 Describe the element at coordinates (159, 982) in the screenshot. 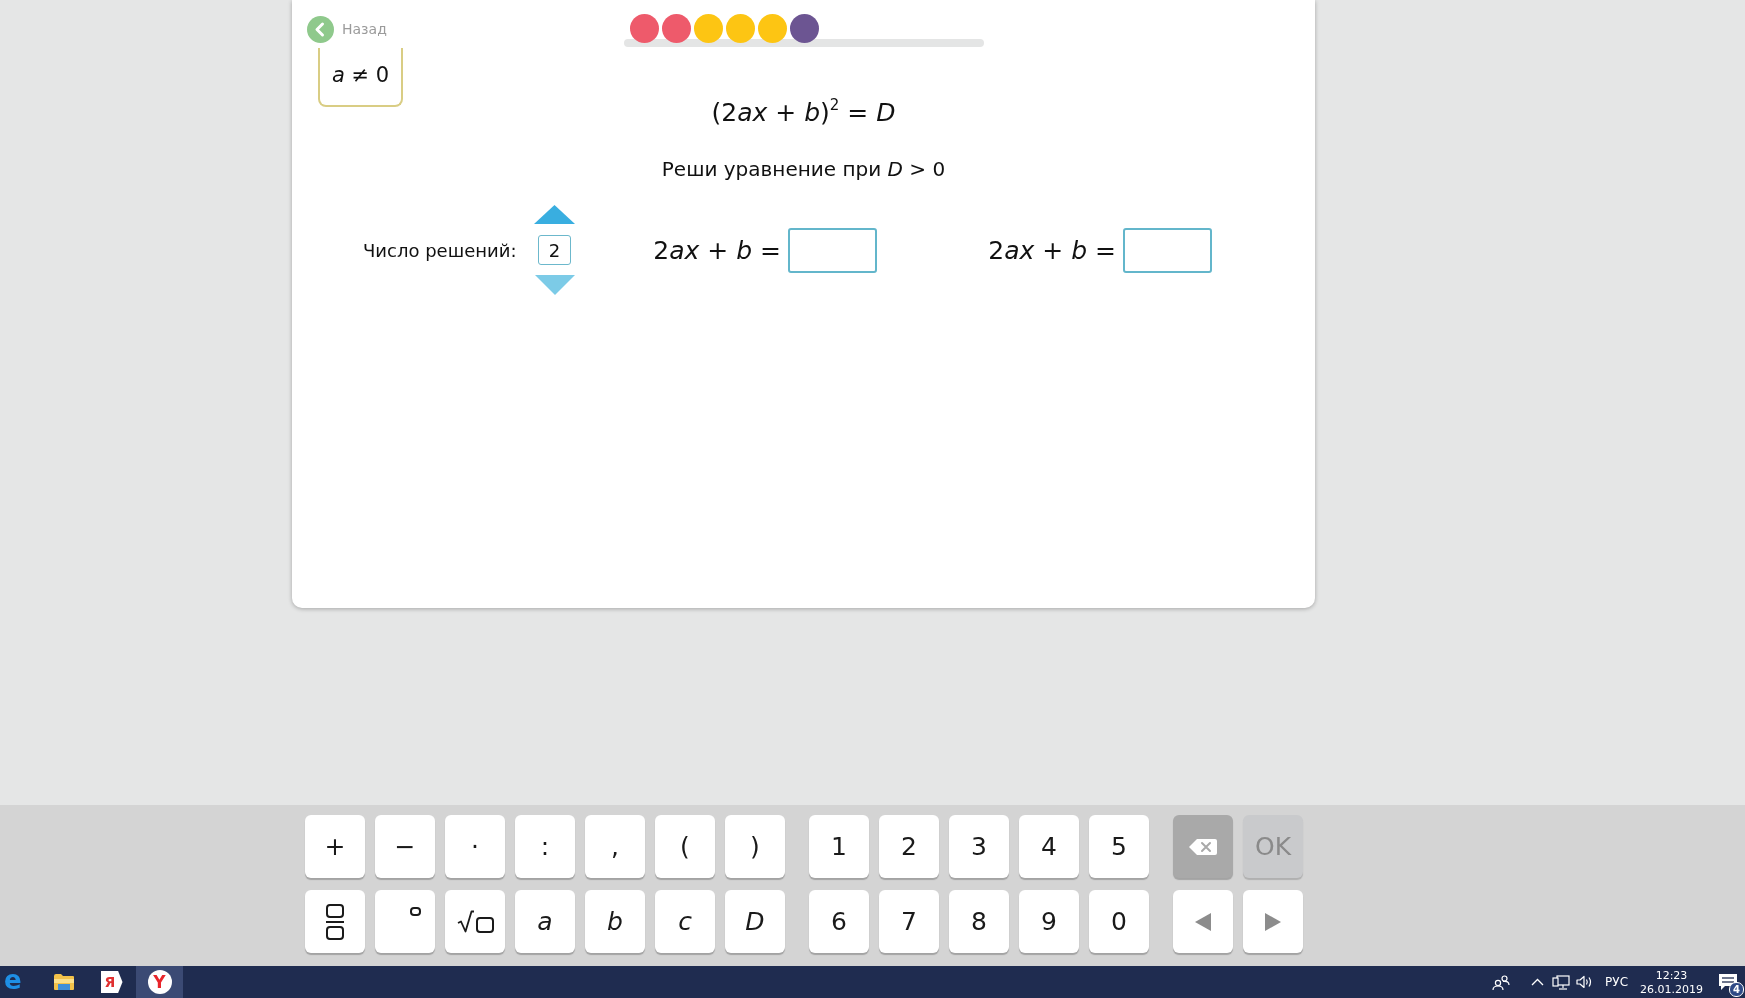

I see `taskbar-button: Y` at that location.